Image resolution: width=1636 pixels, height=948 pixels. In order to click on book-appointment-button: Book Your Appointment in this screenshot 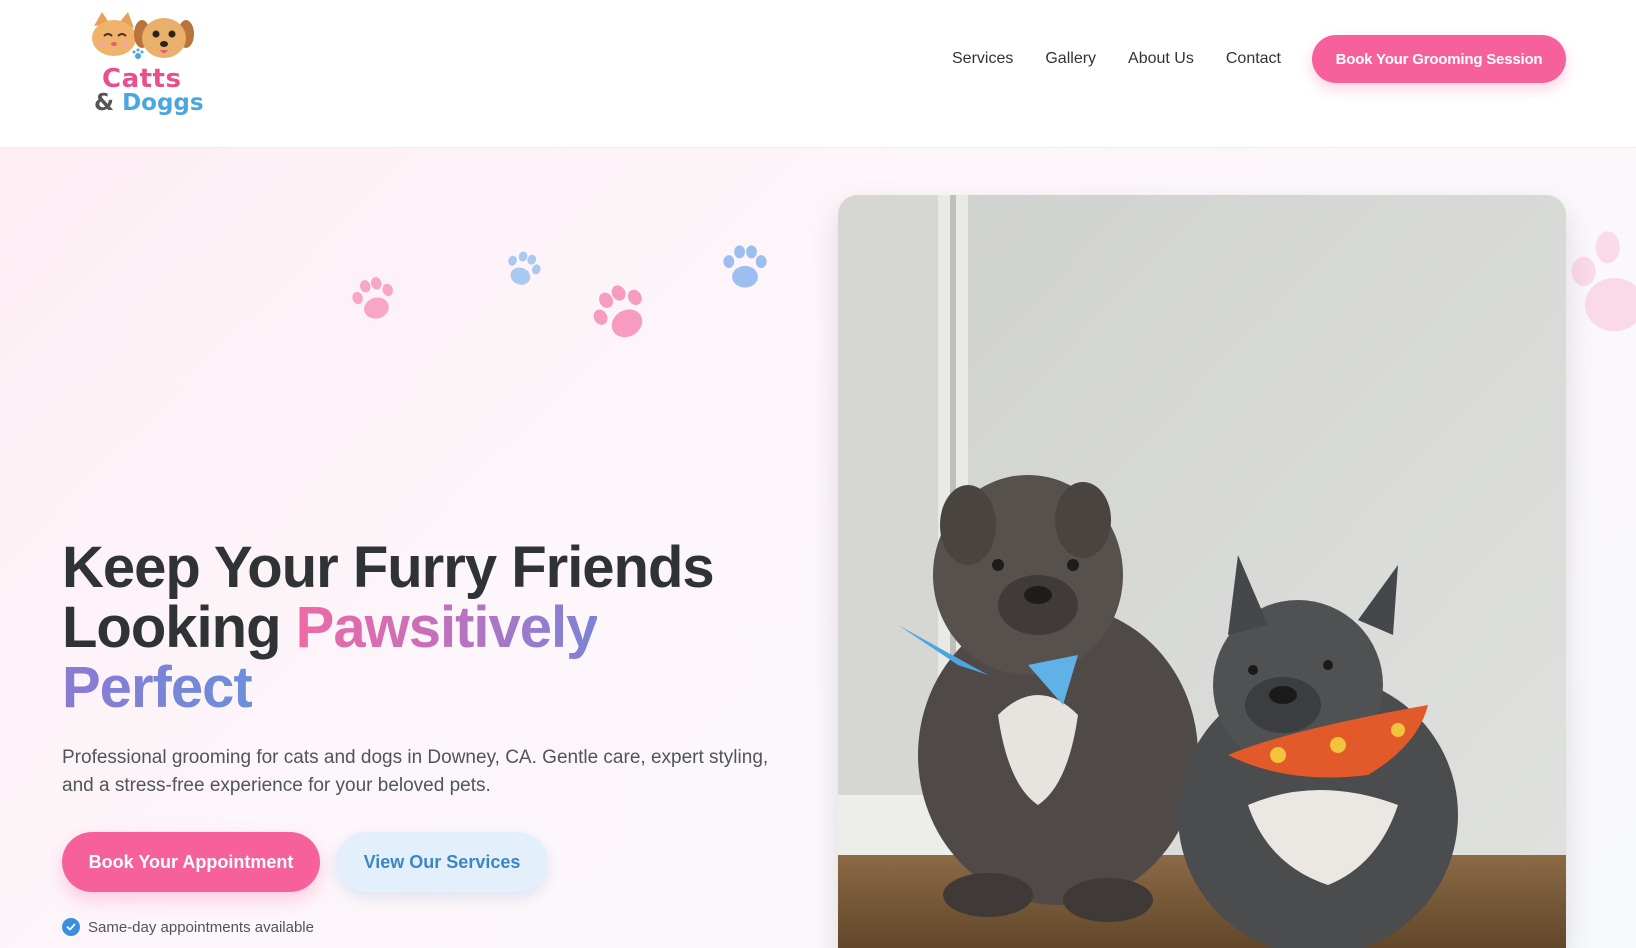, I will do `click(191, 862)`.